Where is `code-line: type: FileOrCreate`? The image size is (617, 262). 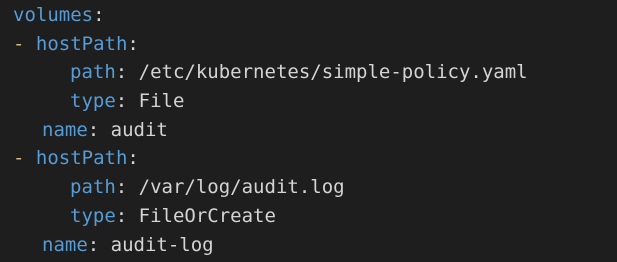 code-line: type: FileOrCreate is located at coordinates (308, 216).